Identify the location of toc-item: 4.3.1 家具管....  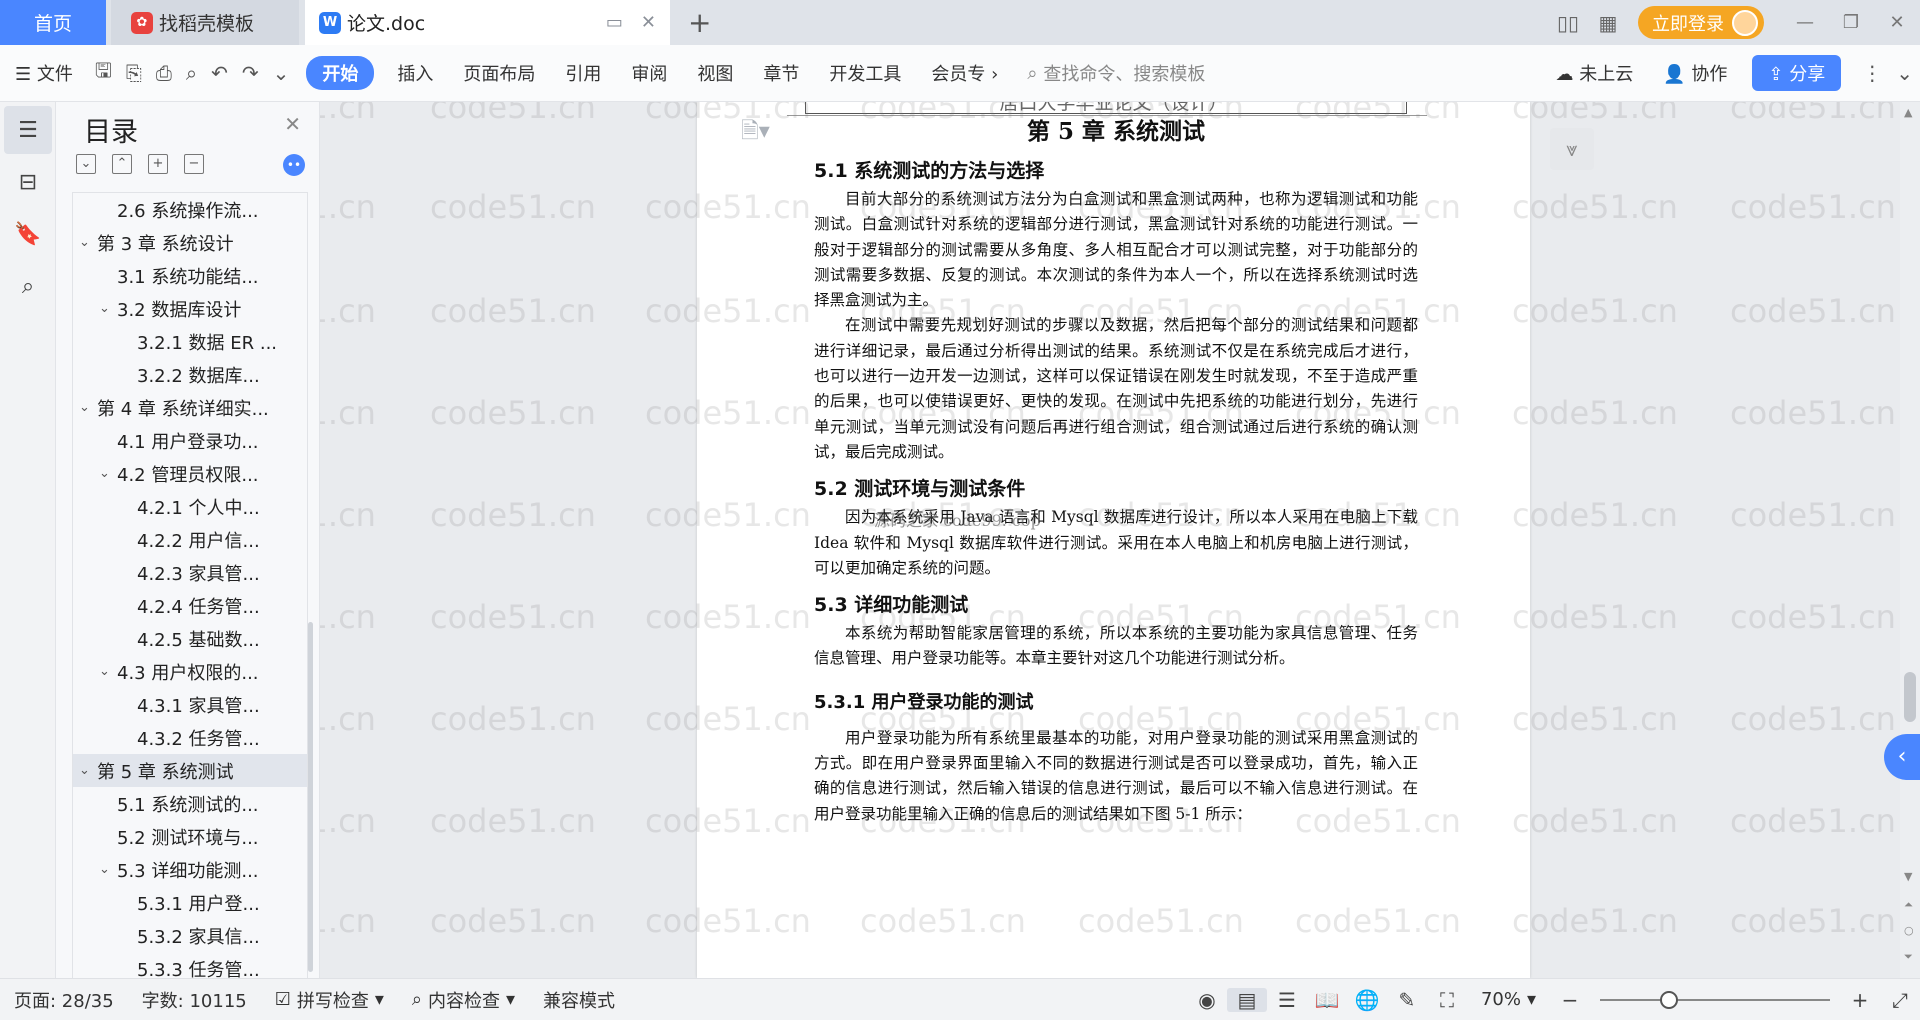
(190, 704).